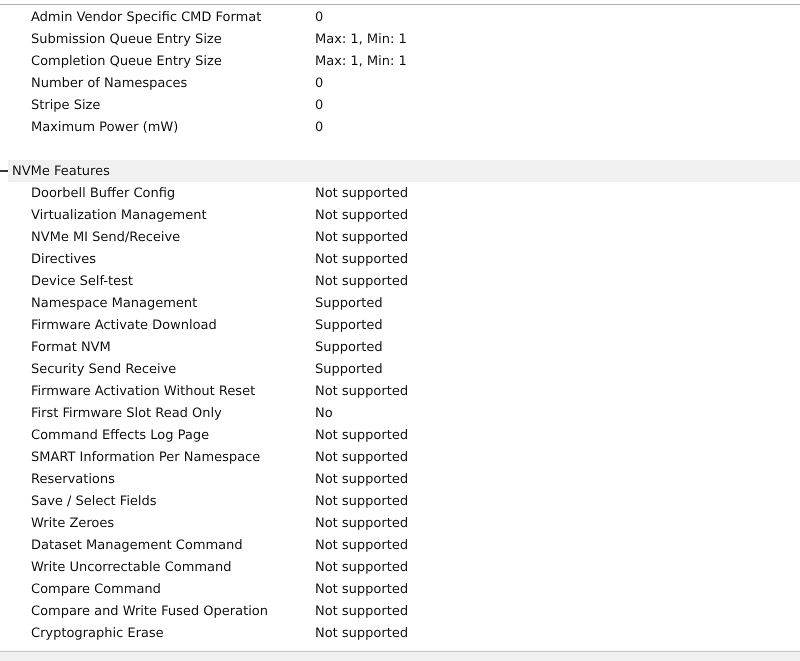 This screenshot has width=800, height=661. What do you see at coordinates (64, 259) in the screenshot?
I see `property-name: Directives` at bounding box center [64, 259].